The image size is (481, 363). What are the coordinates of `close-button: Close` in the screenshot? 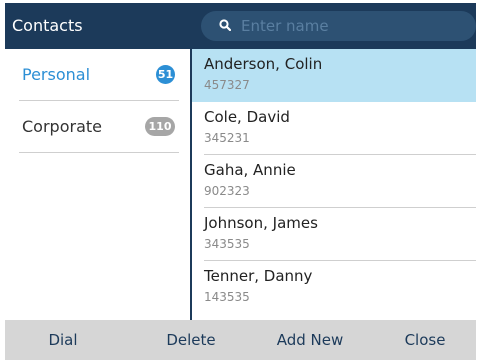 It's located at (425, 340).